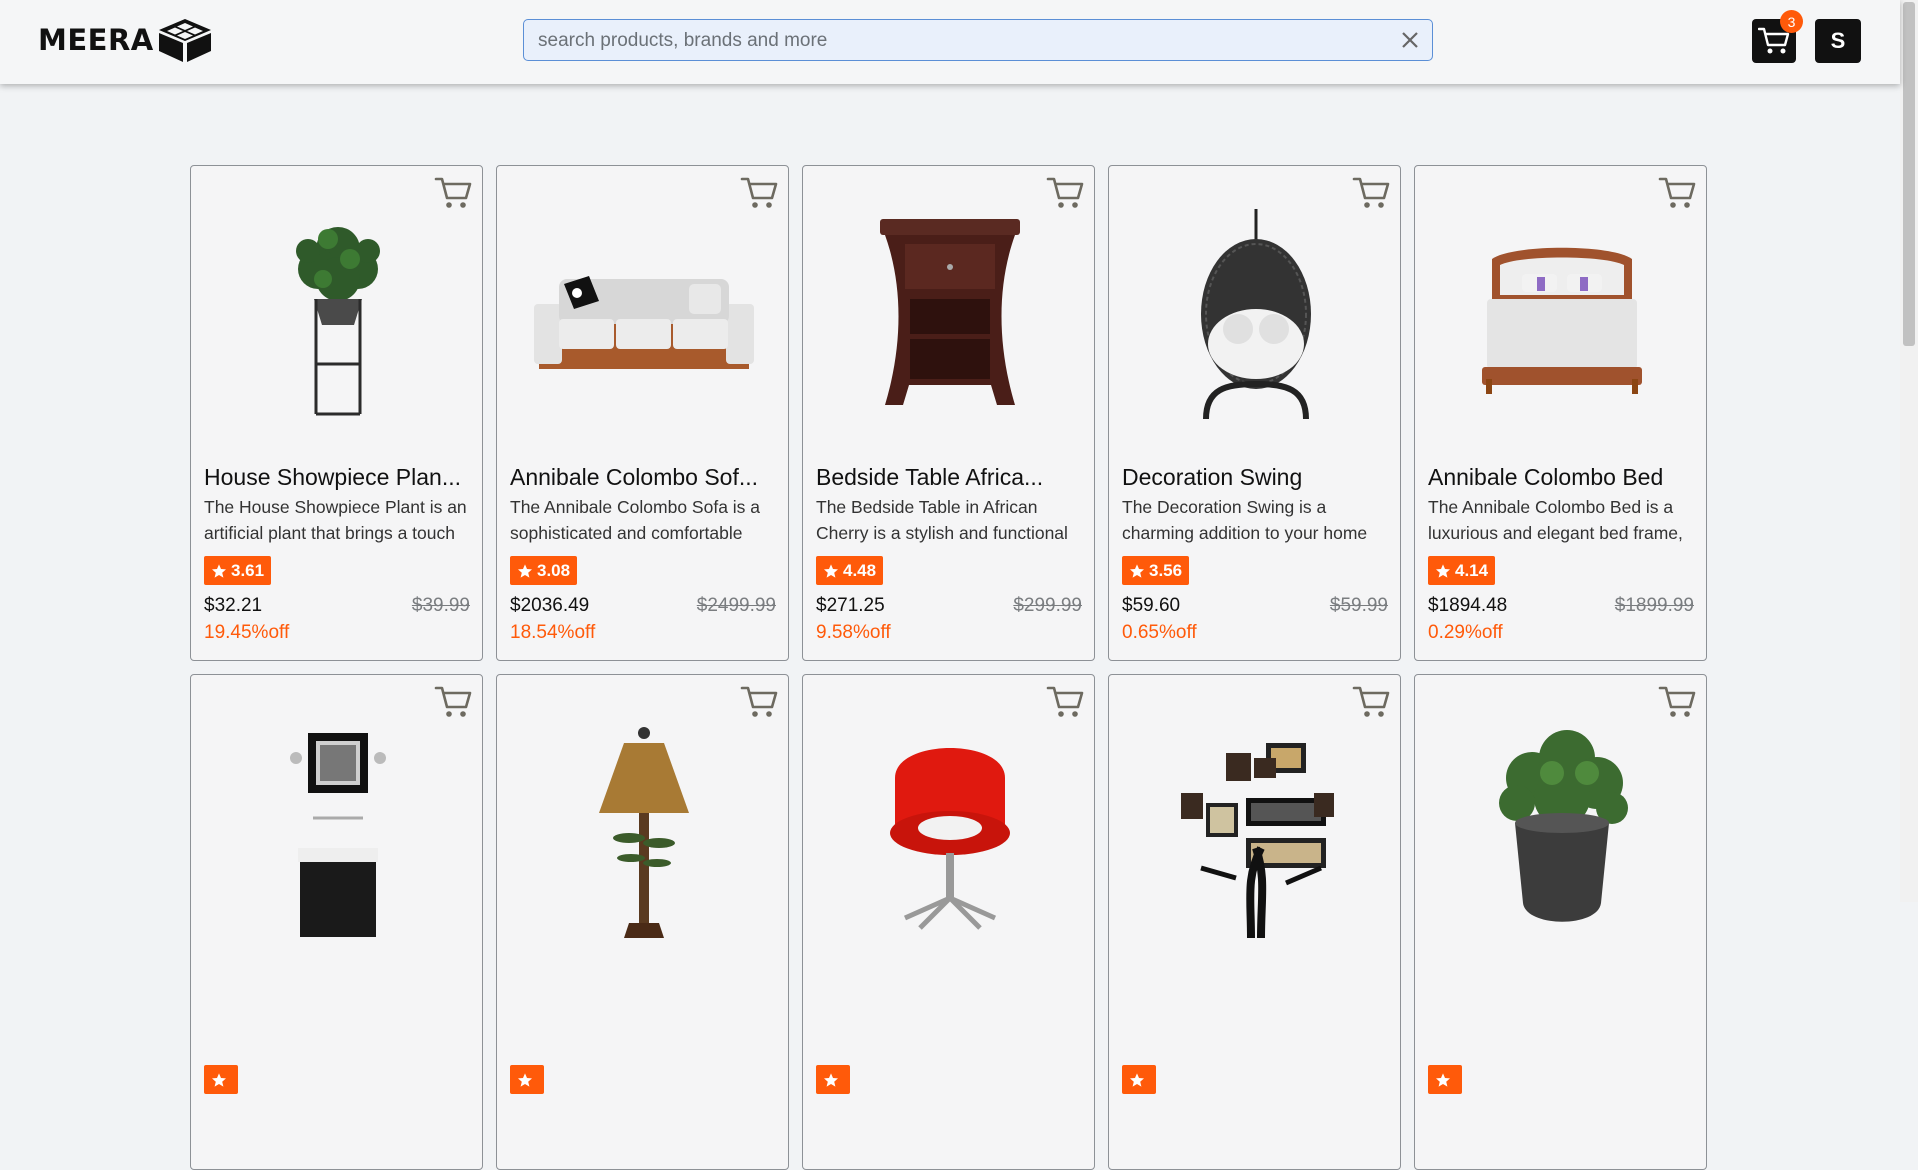 The image size is (1918, 1170). I want to click on close-icon, so click(1410, 40).